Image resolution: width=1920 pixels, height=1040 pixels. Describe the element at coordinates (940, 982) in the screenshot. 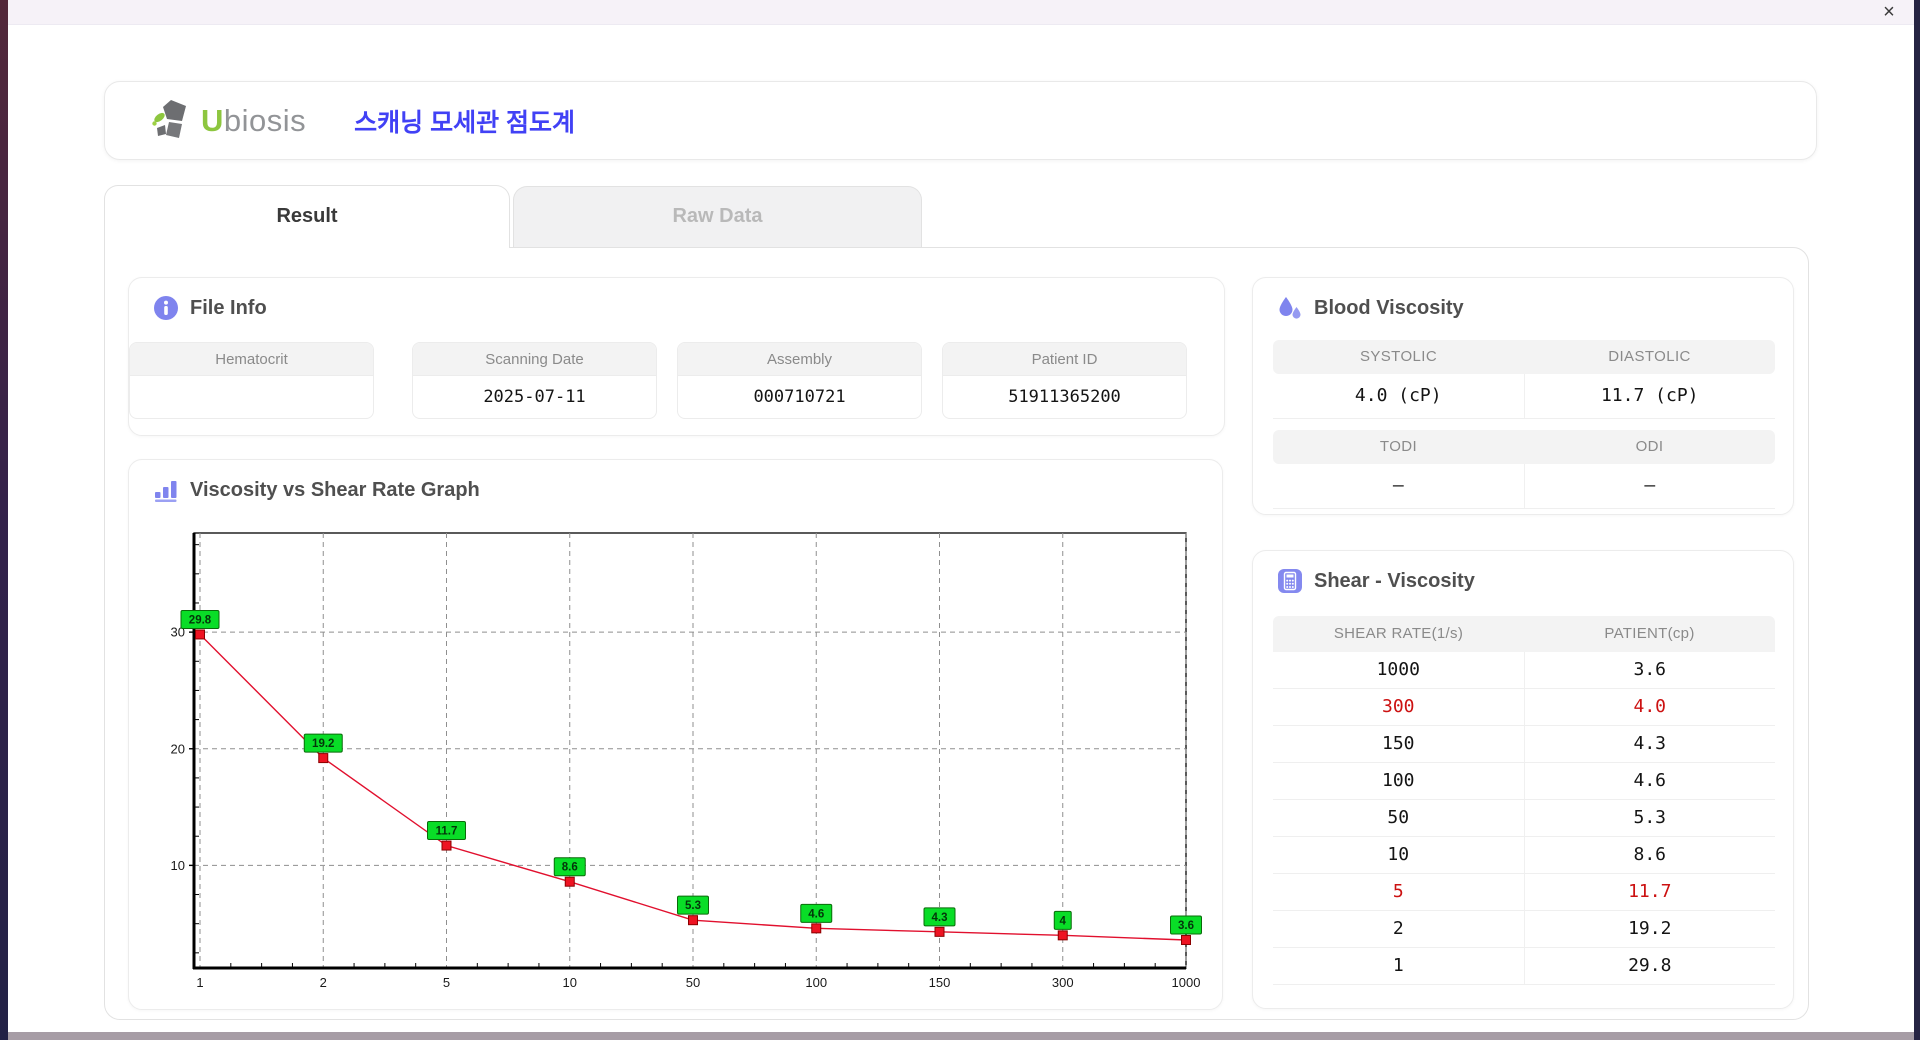

I see `svg-text: 150` at that location.